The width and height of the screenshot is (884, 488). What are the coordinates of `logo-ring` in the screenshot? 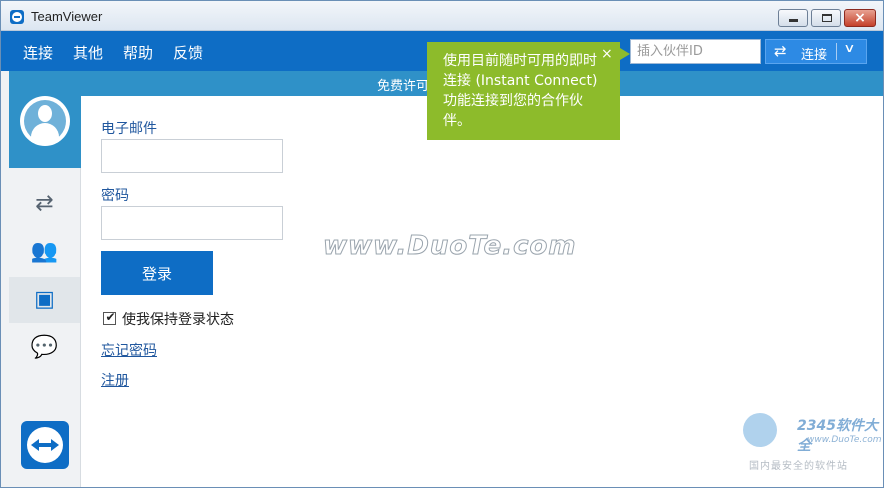 It's located at (45, 445).